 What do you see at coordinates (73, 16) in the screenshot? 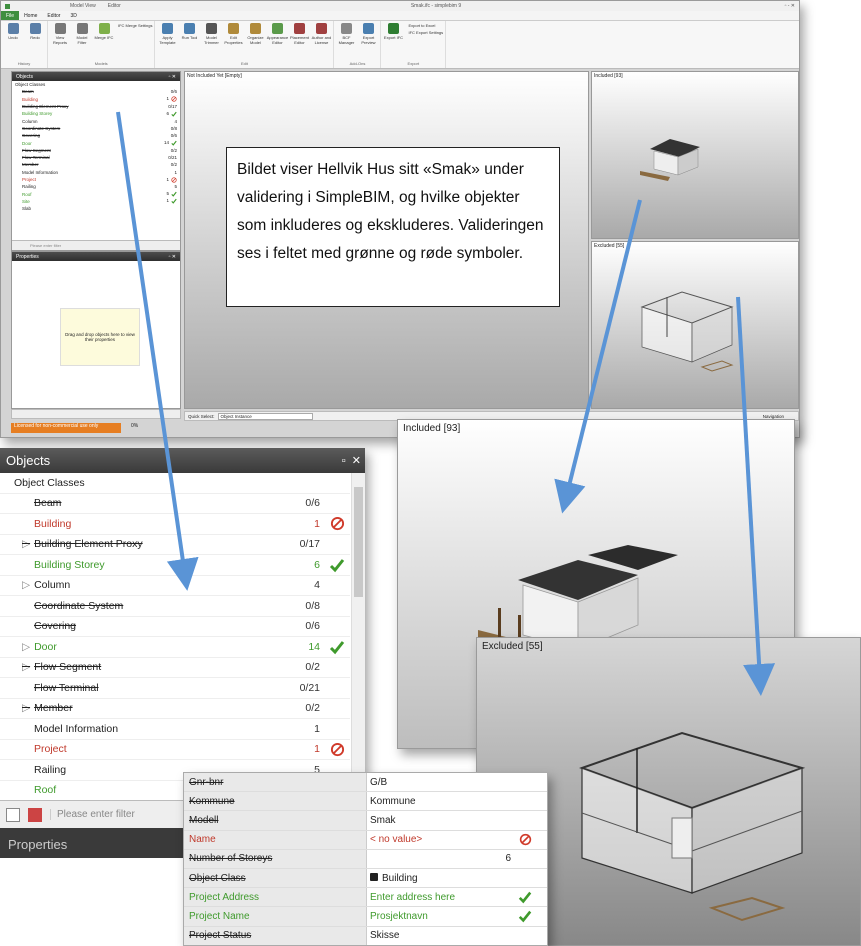
I see `menu-3d: 3D` at bounding box center [73, 16].